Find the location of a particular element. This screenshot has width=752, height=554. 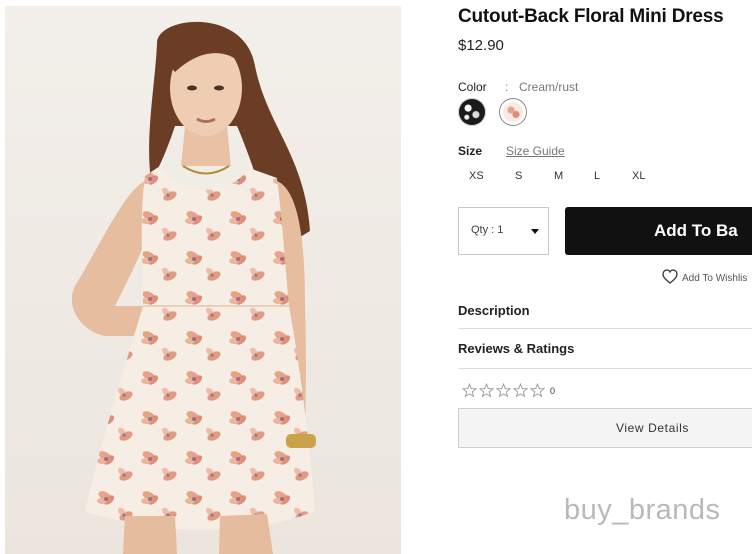

color-label: Color is located at coordinates (472, 87).